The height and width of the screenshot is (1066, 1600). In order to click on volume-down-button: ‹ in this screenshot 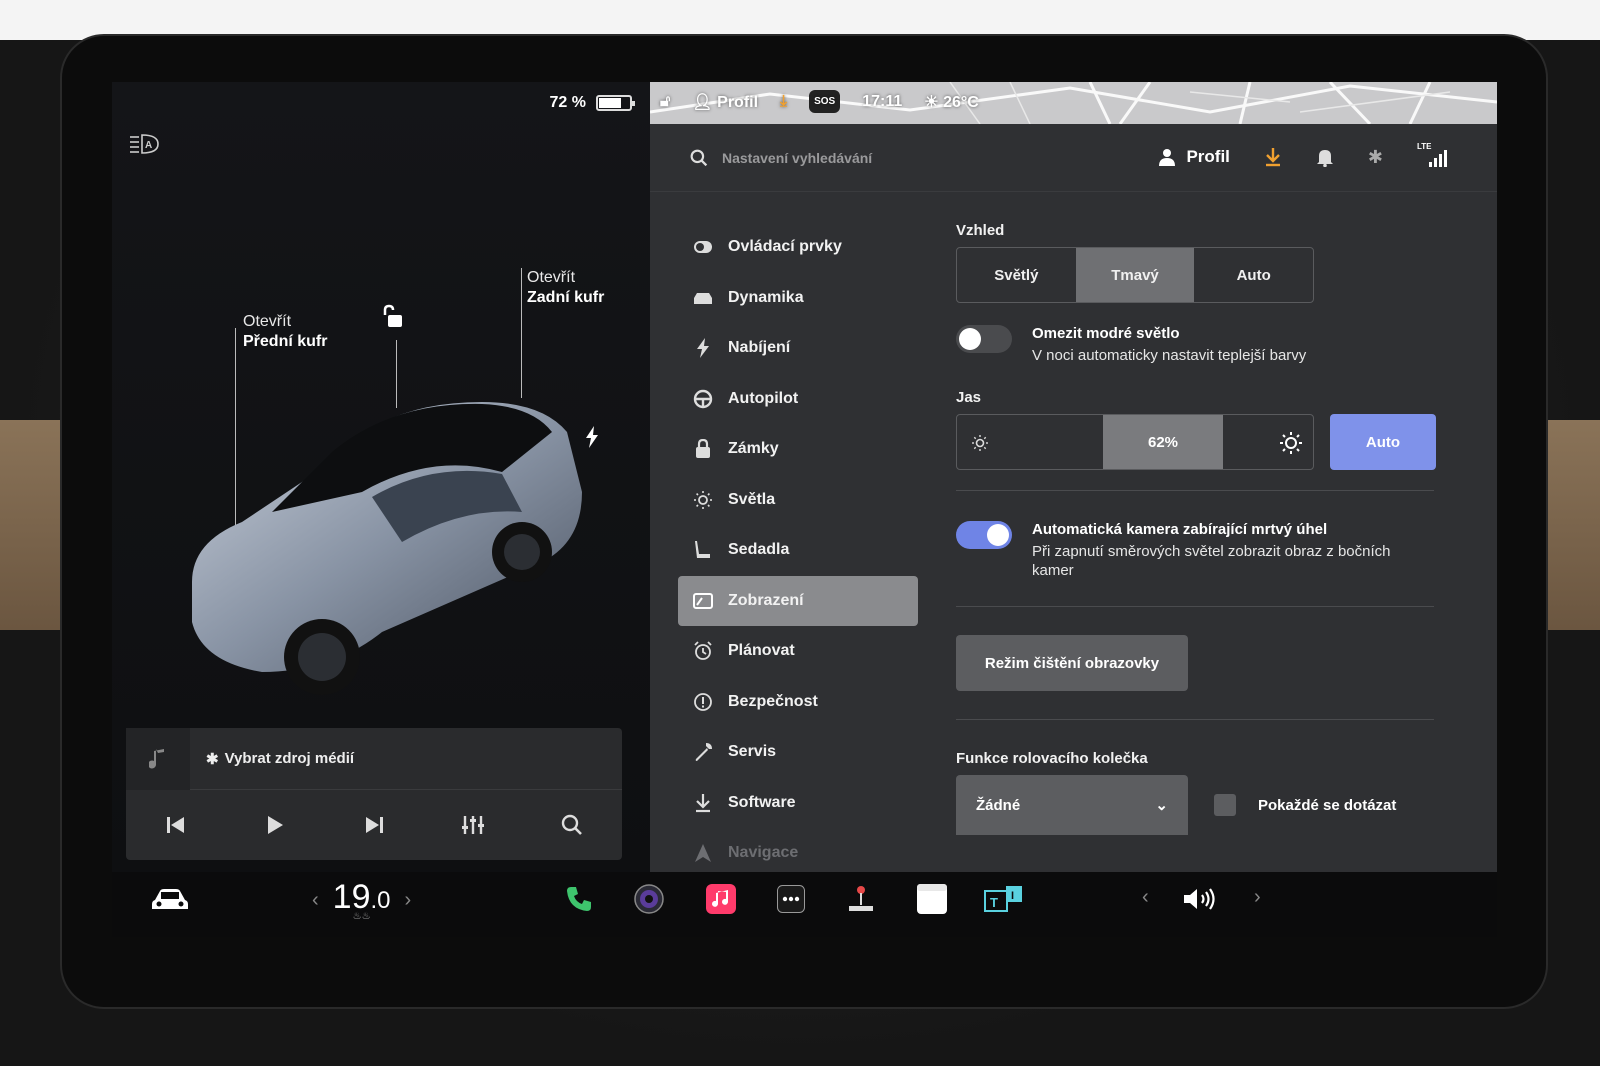, I will do `click(1145, 897)`.